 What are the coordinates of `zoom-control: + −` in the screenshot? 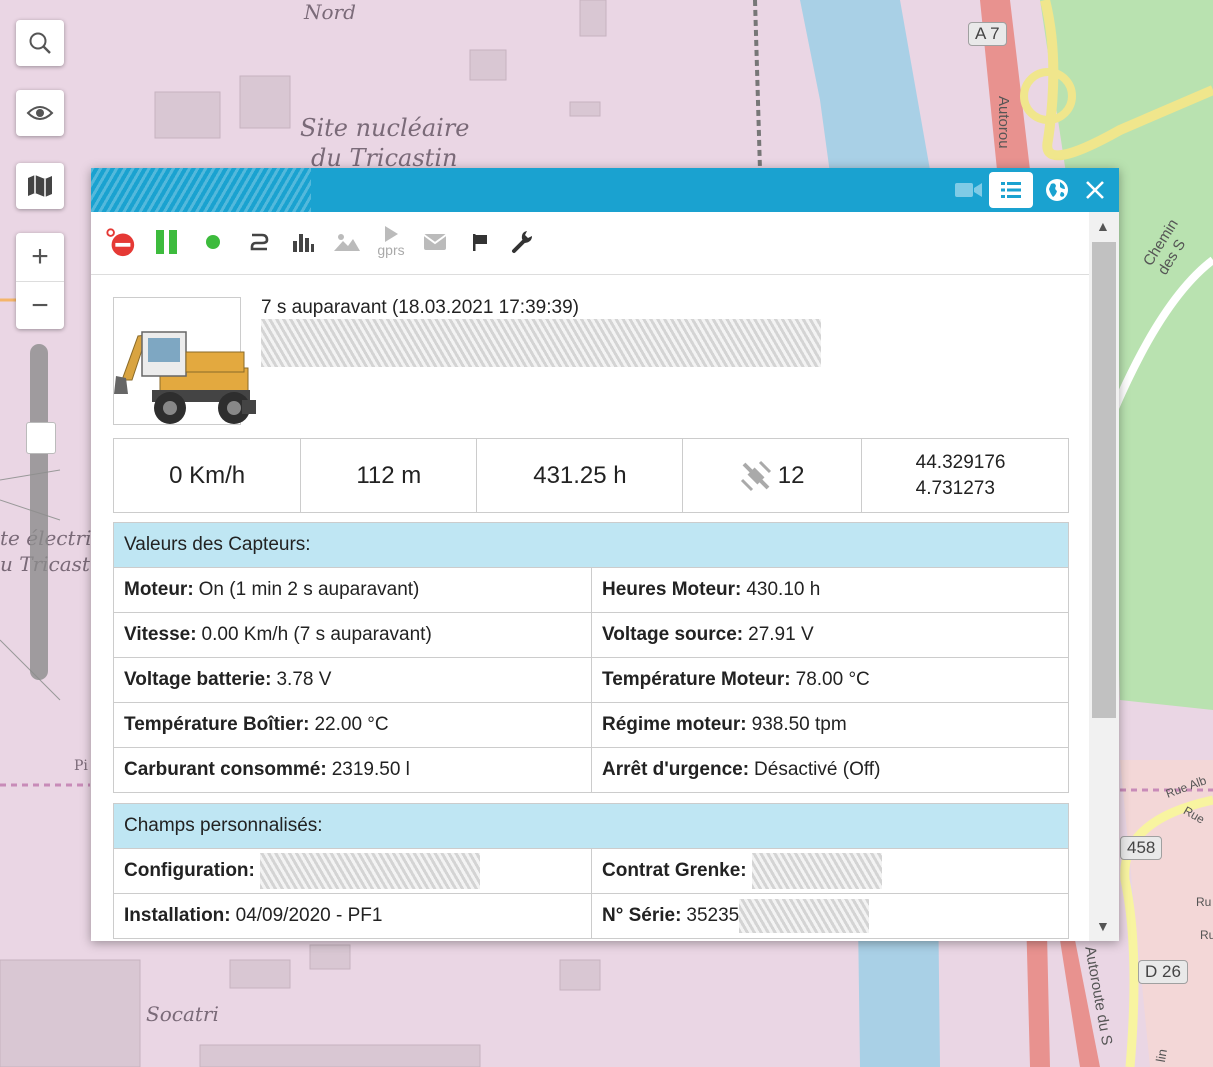 It's located at (40, 281).